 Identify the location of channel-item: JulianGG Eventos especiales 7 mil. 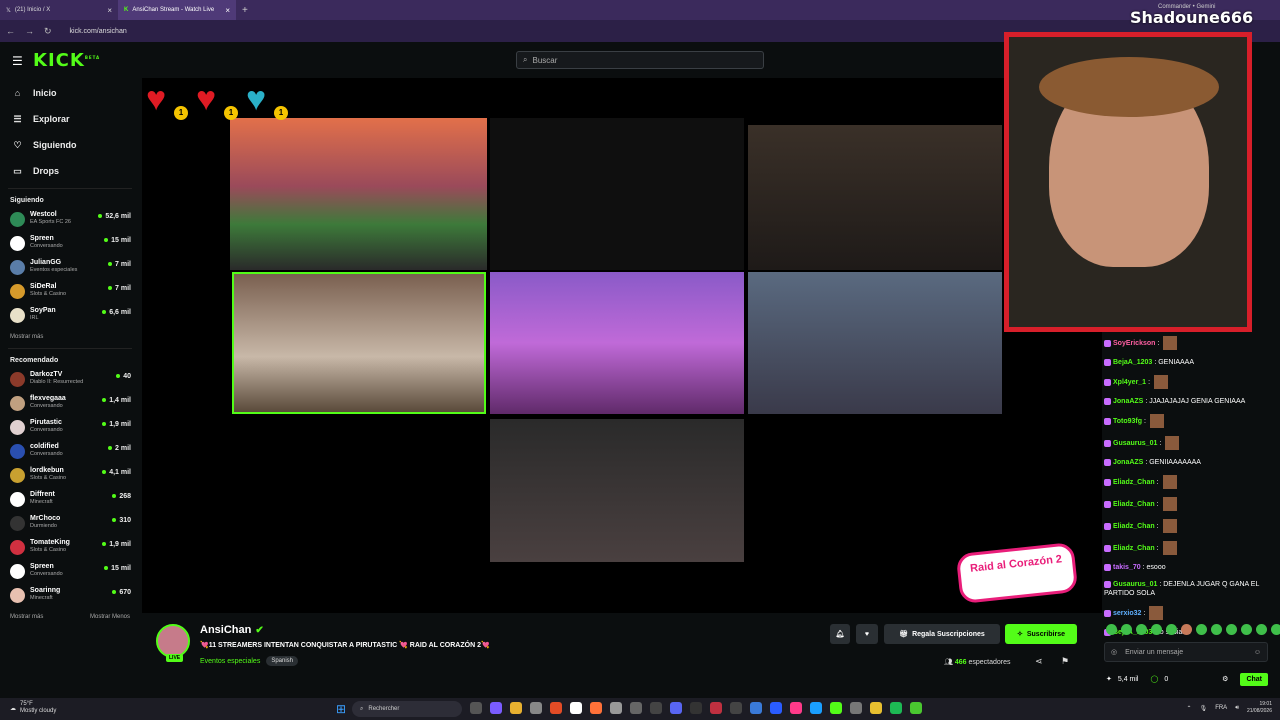
(70, 268).